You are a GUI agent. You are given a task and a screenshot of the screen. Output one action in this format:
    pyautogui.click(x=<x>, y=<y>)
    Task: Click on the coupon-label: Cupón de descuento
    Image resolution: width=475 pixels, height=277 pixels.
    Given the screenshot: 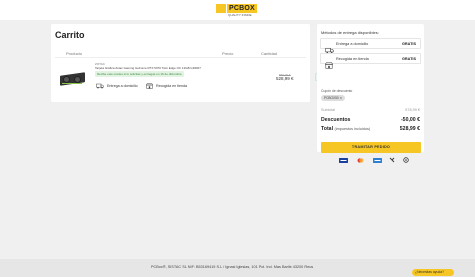 What is the action you would take?
    pyautogui.click(x=337, y=91)
    